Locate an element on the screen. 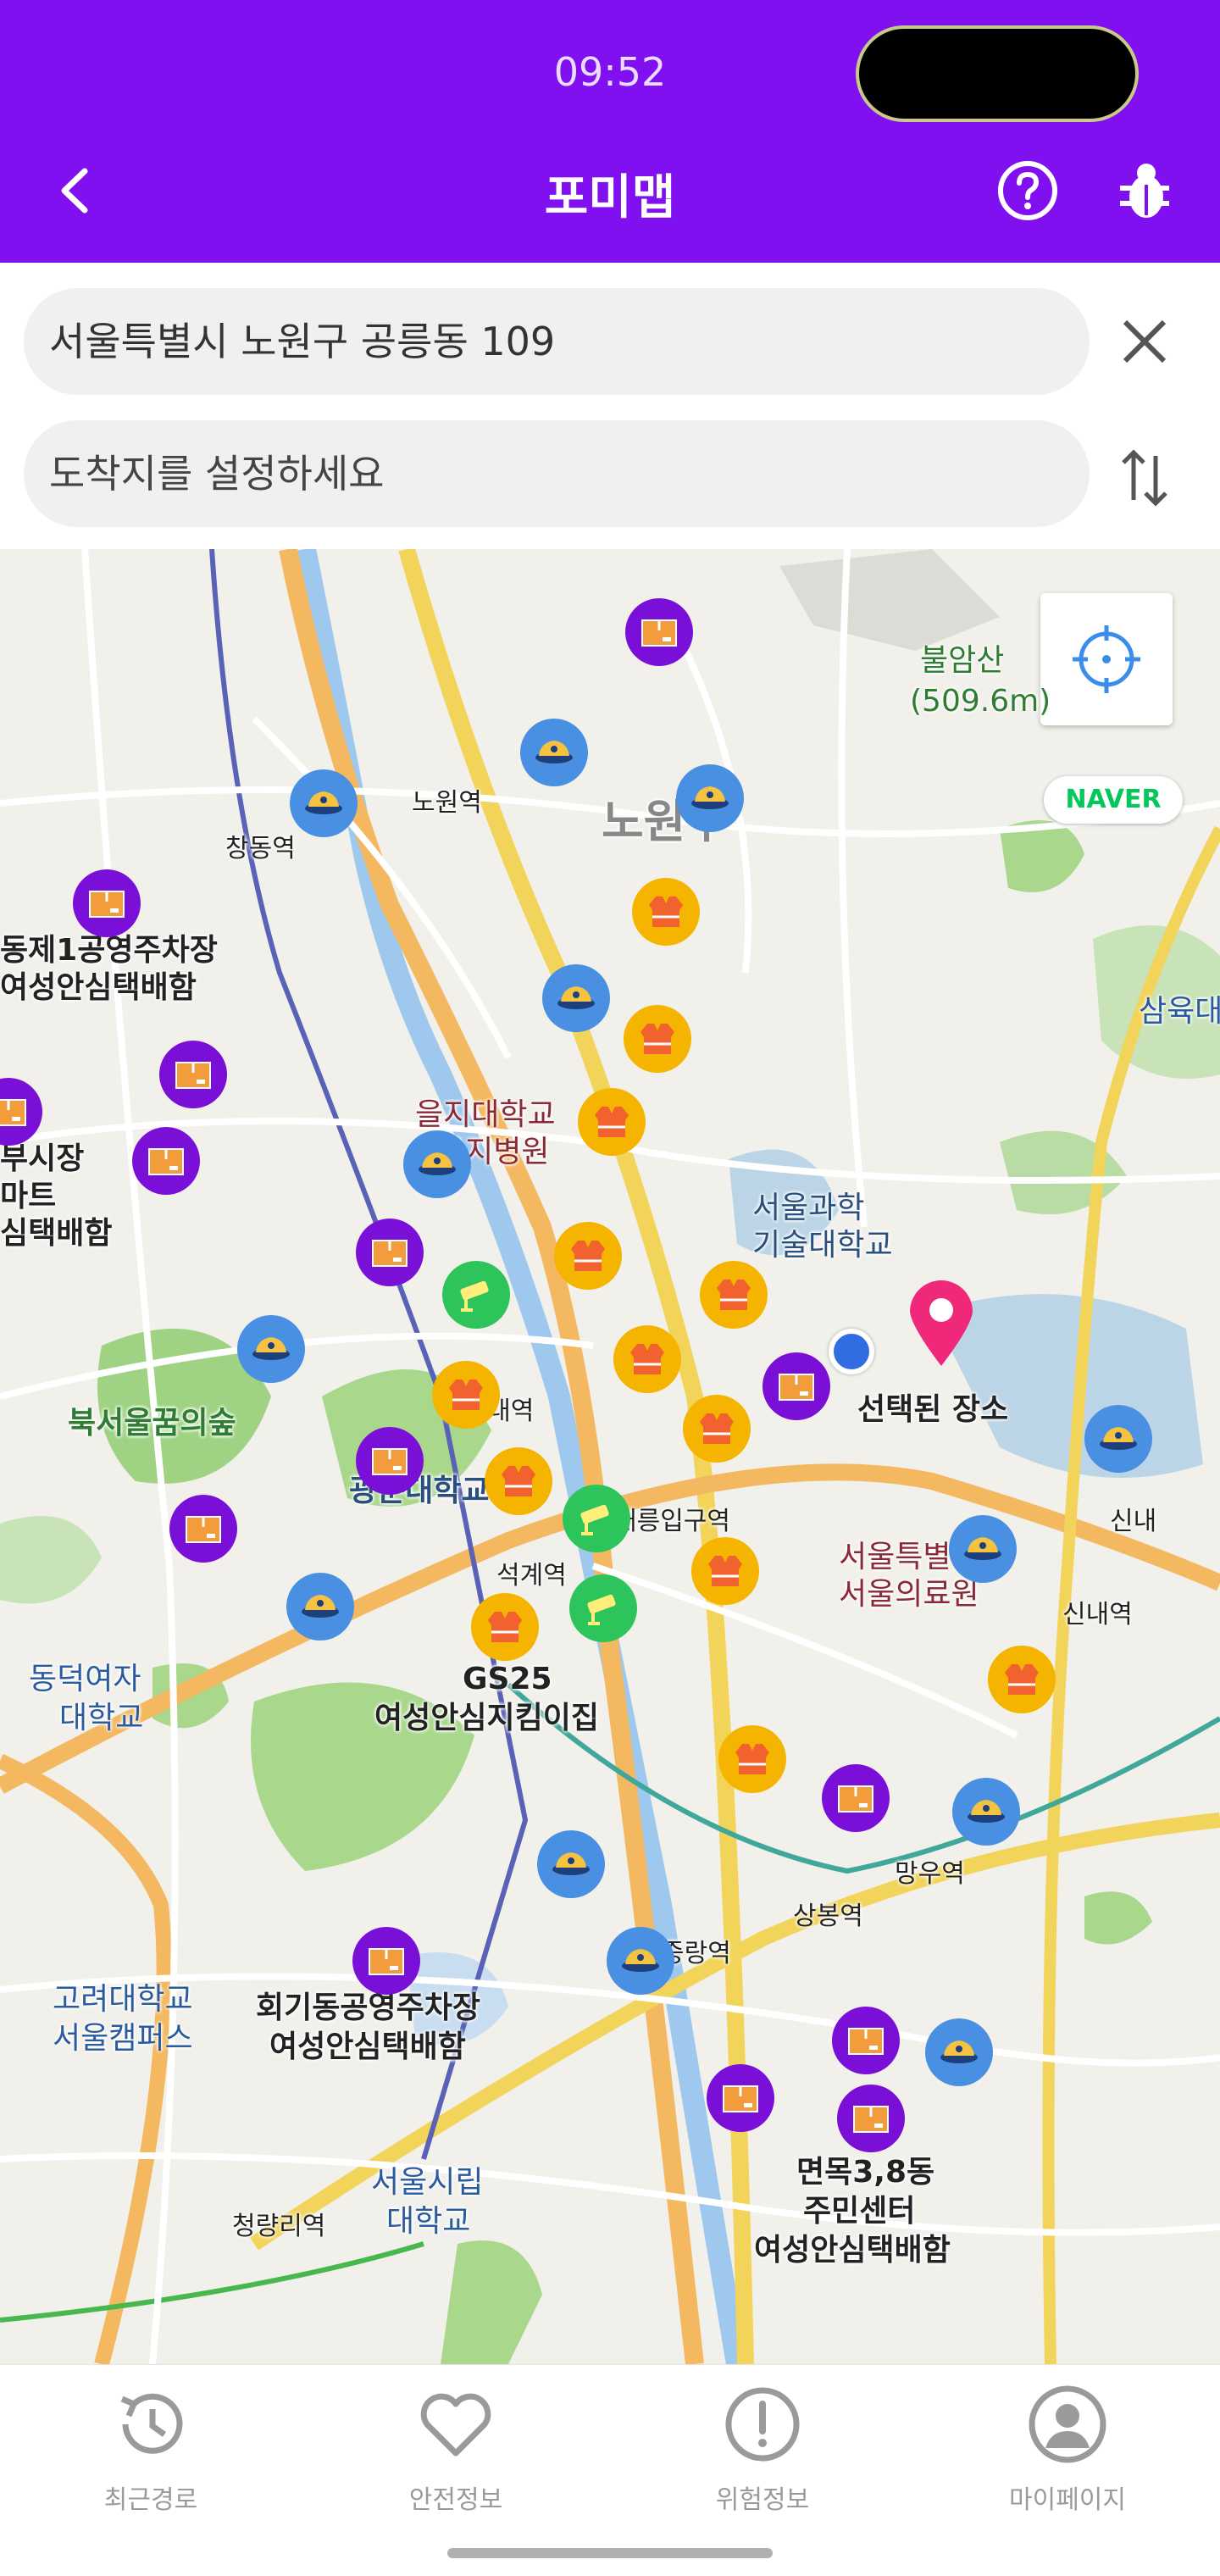  bug-icon is located at coordinates (1146, 190).